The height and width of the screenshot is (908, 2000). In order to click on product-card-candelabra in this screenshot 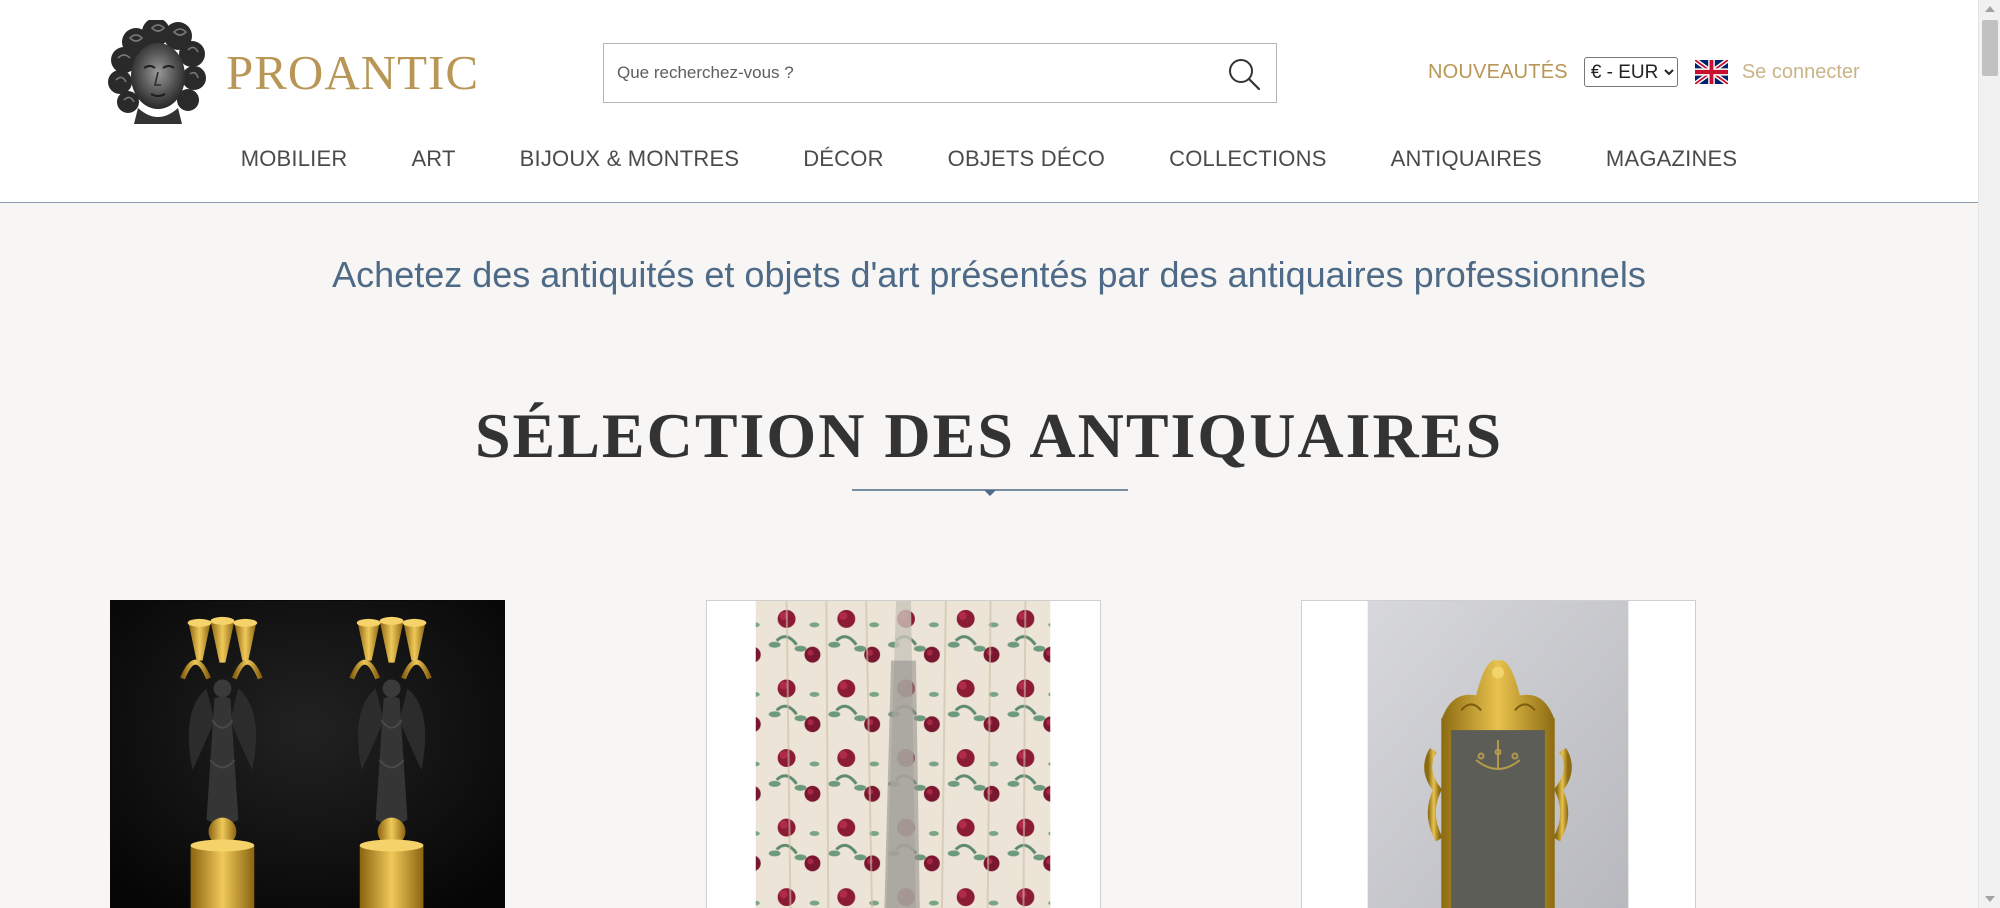, I will do `click(307, 754)`.